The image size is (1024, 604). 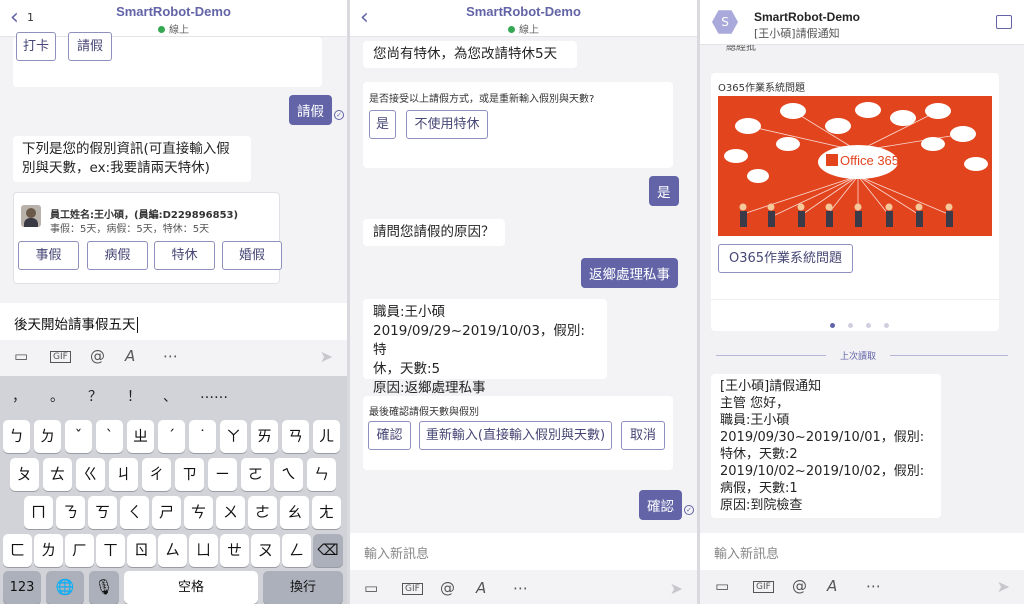 I want to click on sick-leave-button: 病假, so click(x=117, y=255).